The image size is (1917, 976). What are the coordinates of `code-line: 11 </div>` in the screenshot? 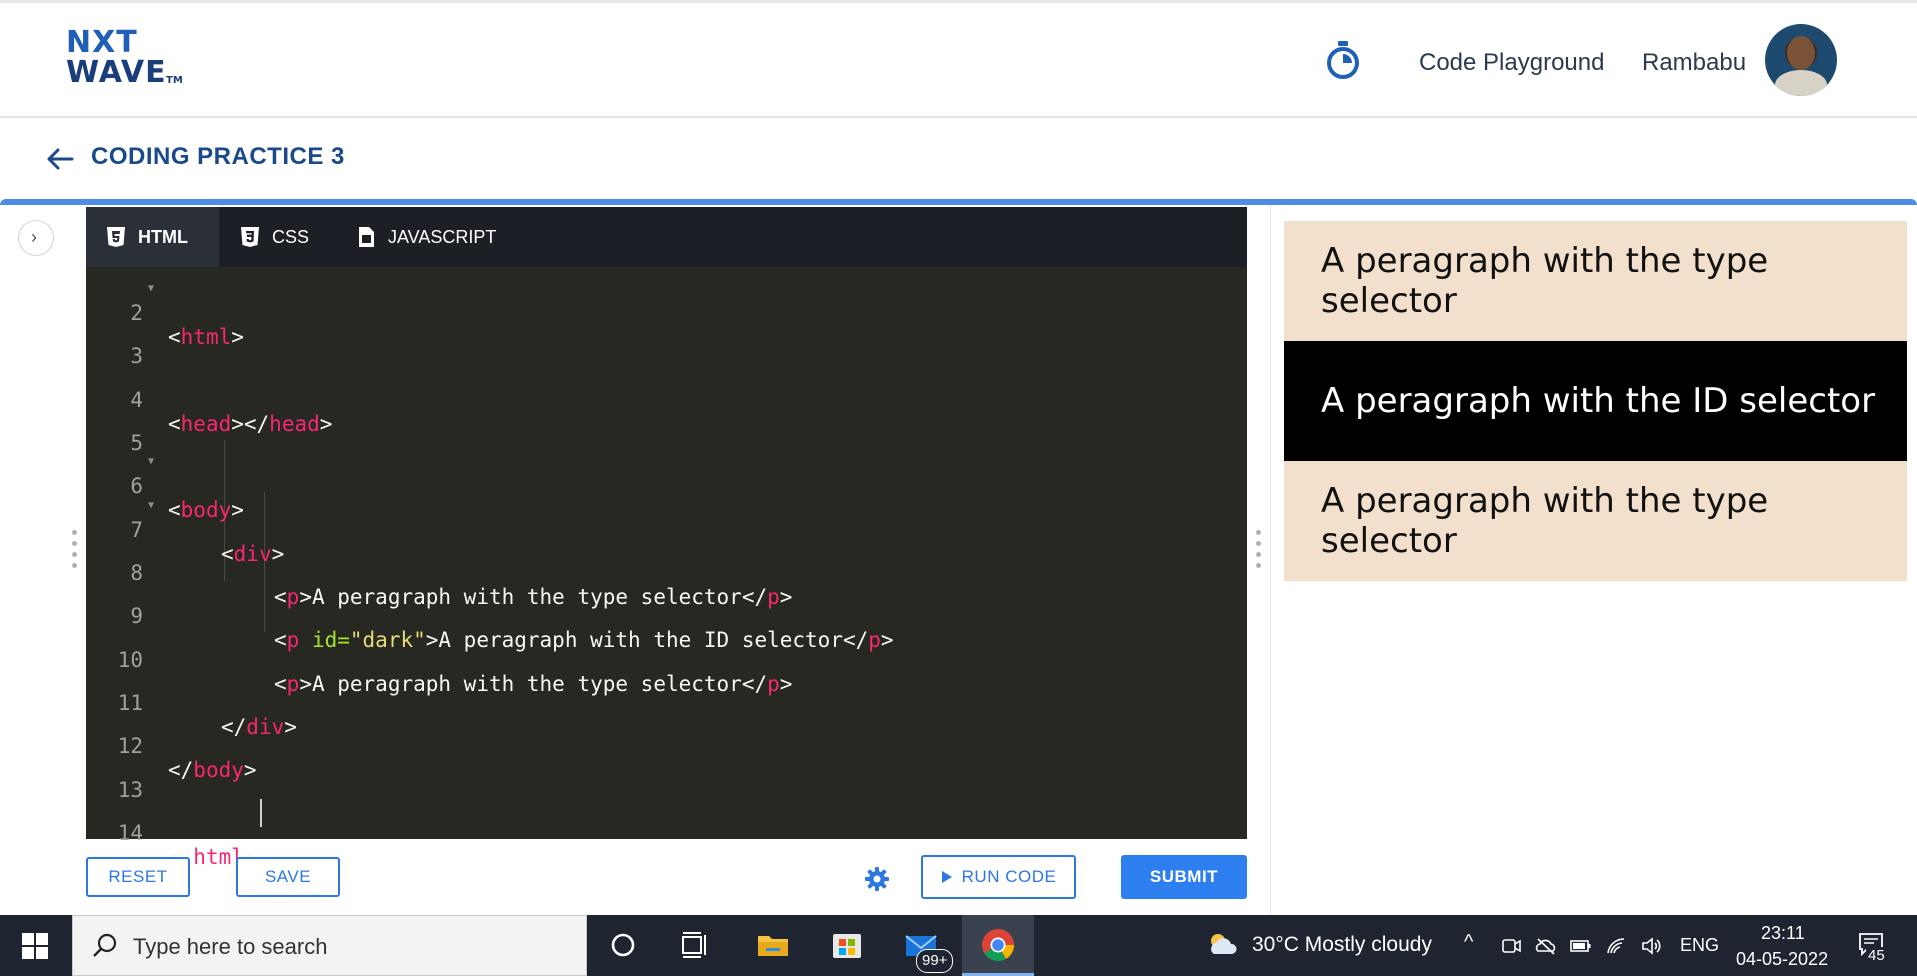 It's located at (666, 703).